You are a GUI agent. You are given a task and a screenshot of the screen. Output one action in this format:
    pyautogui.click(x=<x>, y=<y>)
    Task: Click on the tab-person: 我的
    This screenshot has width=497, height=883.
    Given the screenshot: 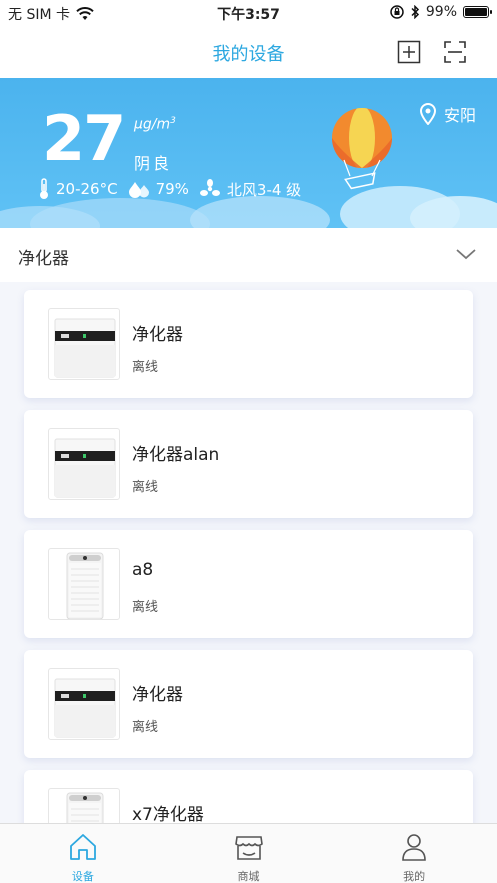 What is the action you would take?
    pyautogui.click(x=414, y=853)
    